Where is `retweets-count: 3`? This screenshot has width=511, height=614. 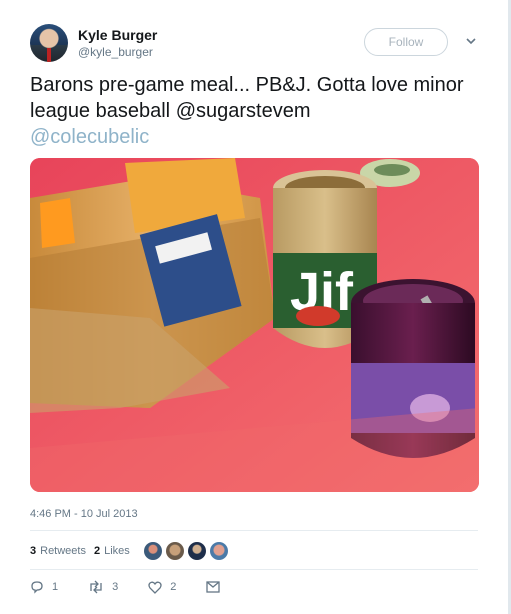
retweets-count: 3 is located at coordinates (33, 551).